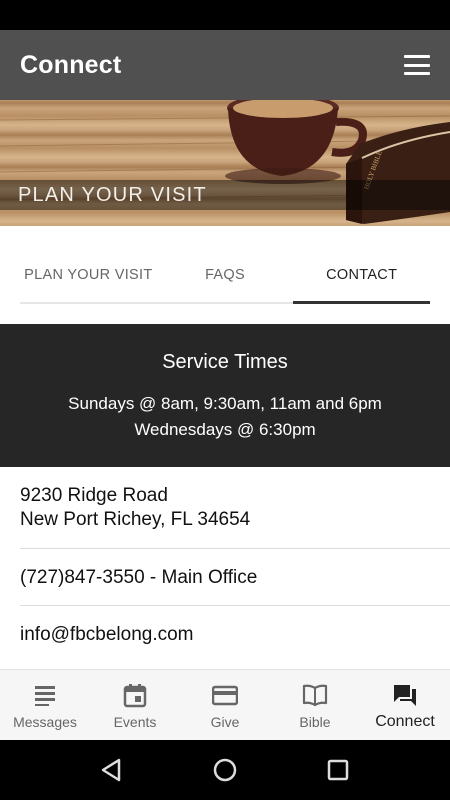  I want to click on nav-bible: Bible, so click(315, 705).